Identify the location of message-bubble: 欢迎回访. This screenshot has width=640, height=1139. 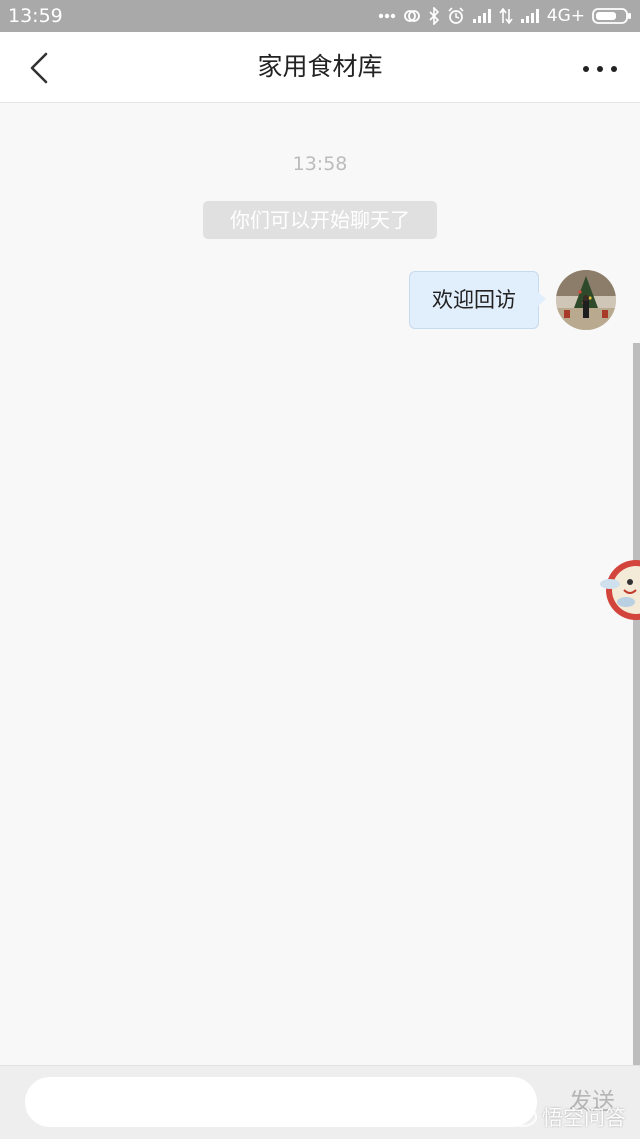
(477, 300).